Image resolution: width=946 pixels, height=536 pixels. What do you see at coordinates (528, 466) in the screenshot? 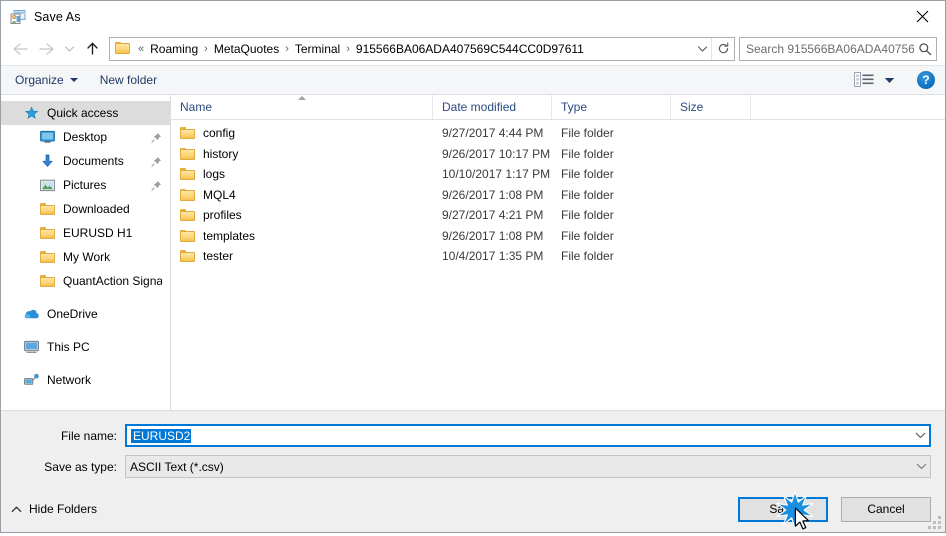
I see `save-as-type-select: ASCII Text (*.csv)` at bounding box center [528, 466].